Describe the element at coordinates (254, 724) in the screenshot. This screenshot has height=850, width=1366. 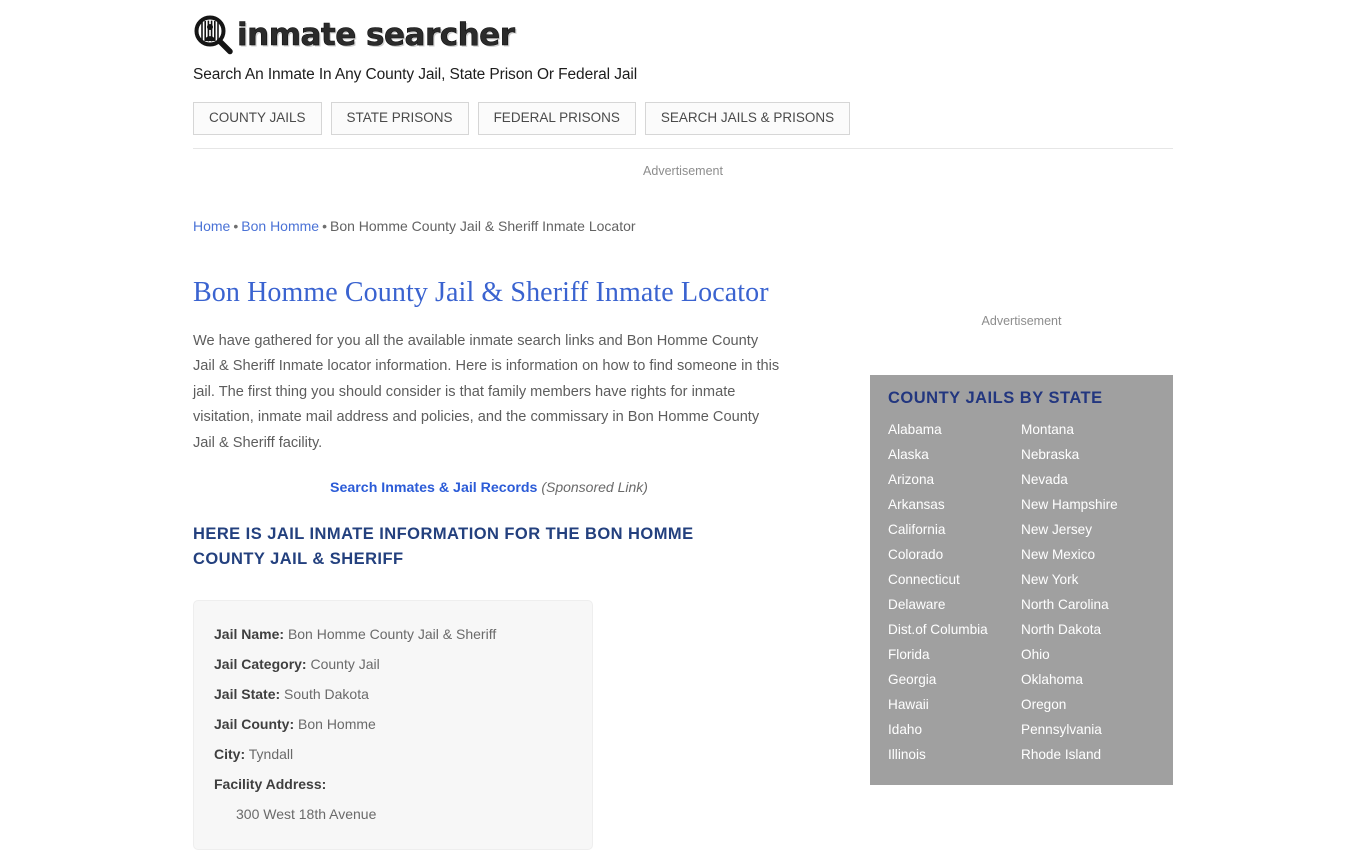
I see `info-label: Jail County:` at that location.